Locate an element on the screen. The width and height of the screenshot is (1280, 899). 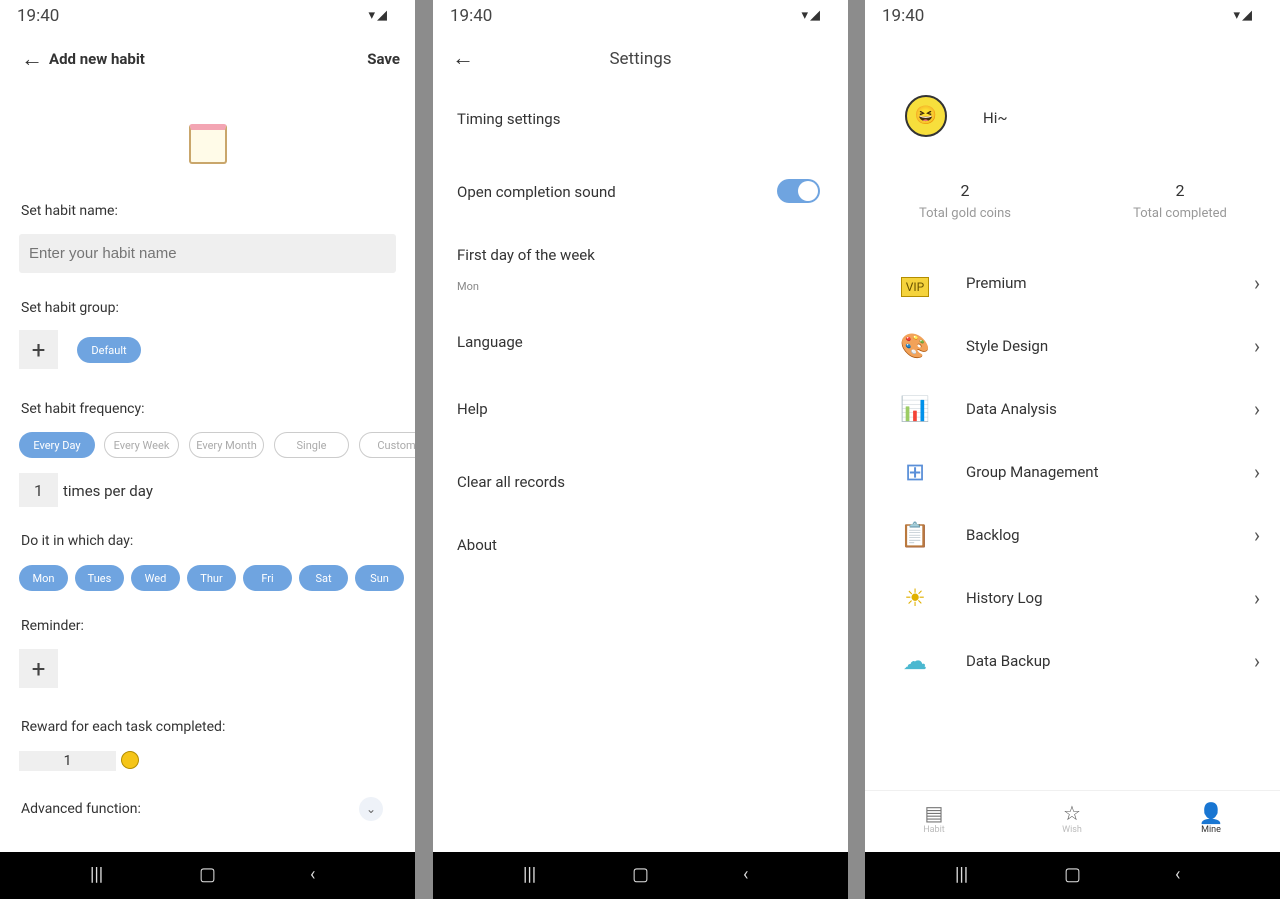
menu-history-log: ☀ History Log › is located at coordinates (1077, 598).